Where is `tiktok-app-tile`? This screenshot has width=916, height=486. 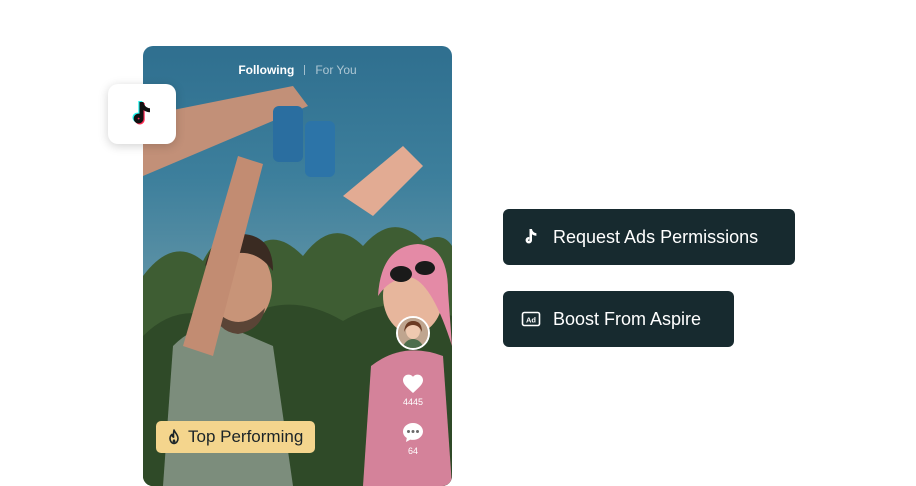
tiktok-app-tile is located at coordinates (142, 114).